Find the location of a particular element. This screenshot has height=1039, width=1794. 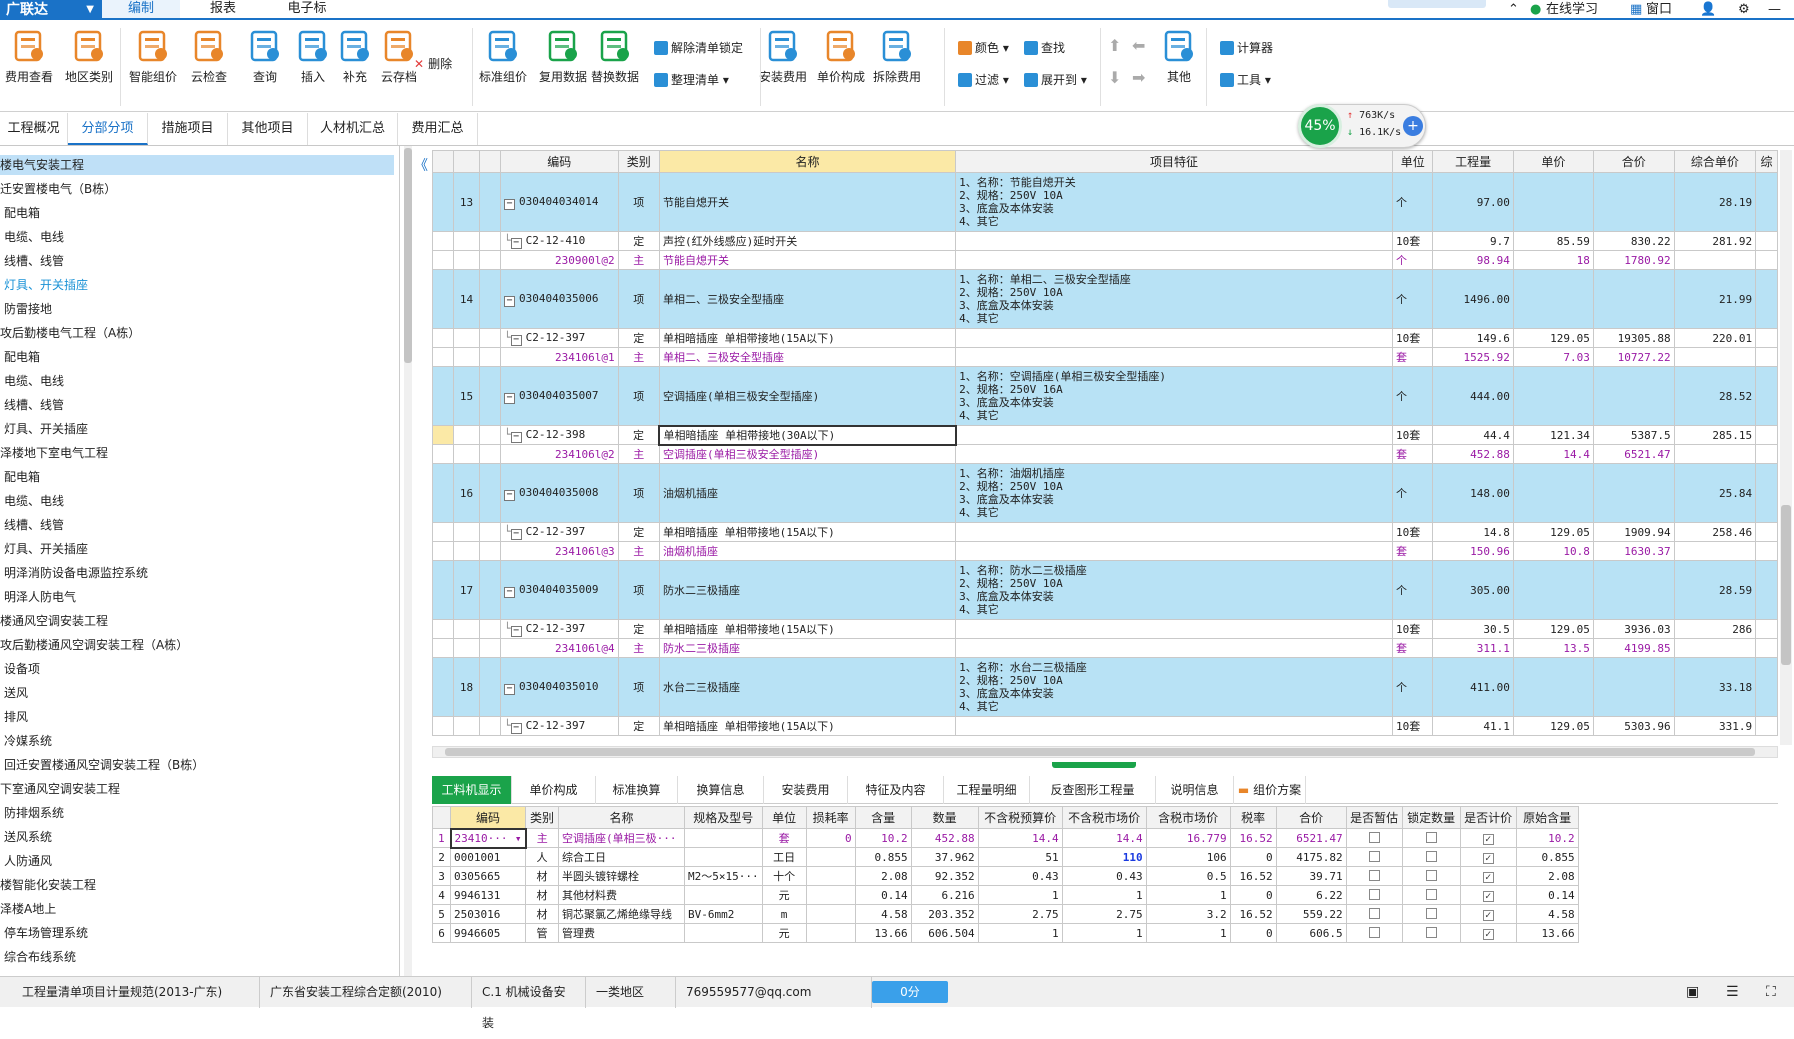

grid-cell: 油烟机插座 is located at coordinates (807, 551).